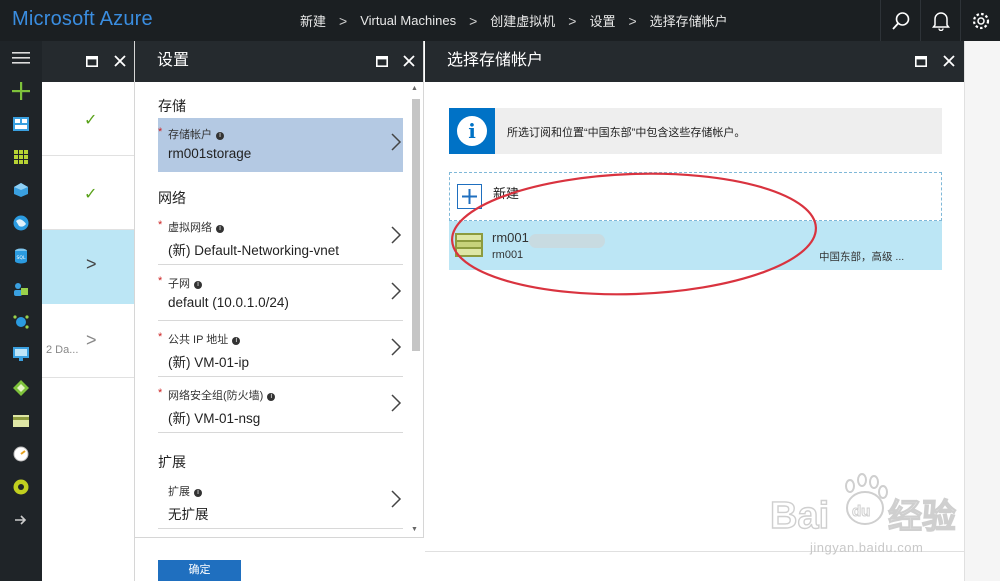 The image size is (1000, 581). What do you see at coordinates (863, 505) in the screenshot?
I see `baidu-watermark-logo: Bai du 经验` at bounding box center [863, 505].